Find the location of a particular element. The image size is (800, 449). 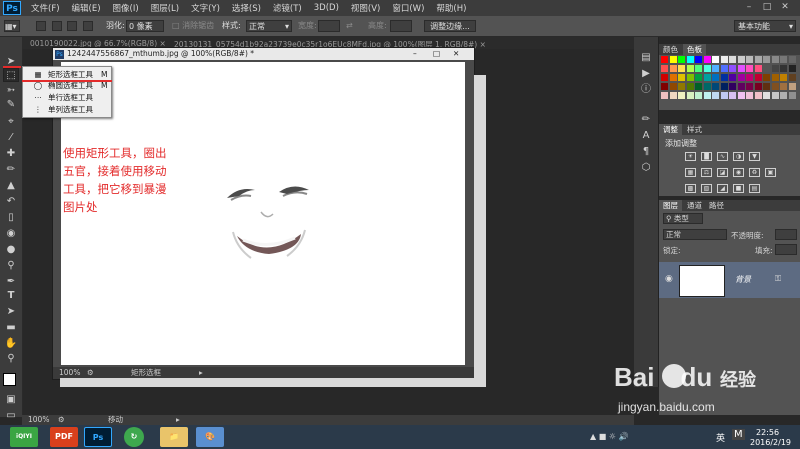

iqiyi-app-icon: iQIYI is located at coordinates (24, 437).